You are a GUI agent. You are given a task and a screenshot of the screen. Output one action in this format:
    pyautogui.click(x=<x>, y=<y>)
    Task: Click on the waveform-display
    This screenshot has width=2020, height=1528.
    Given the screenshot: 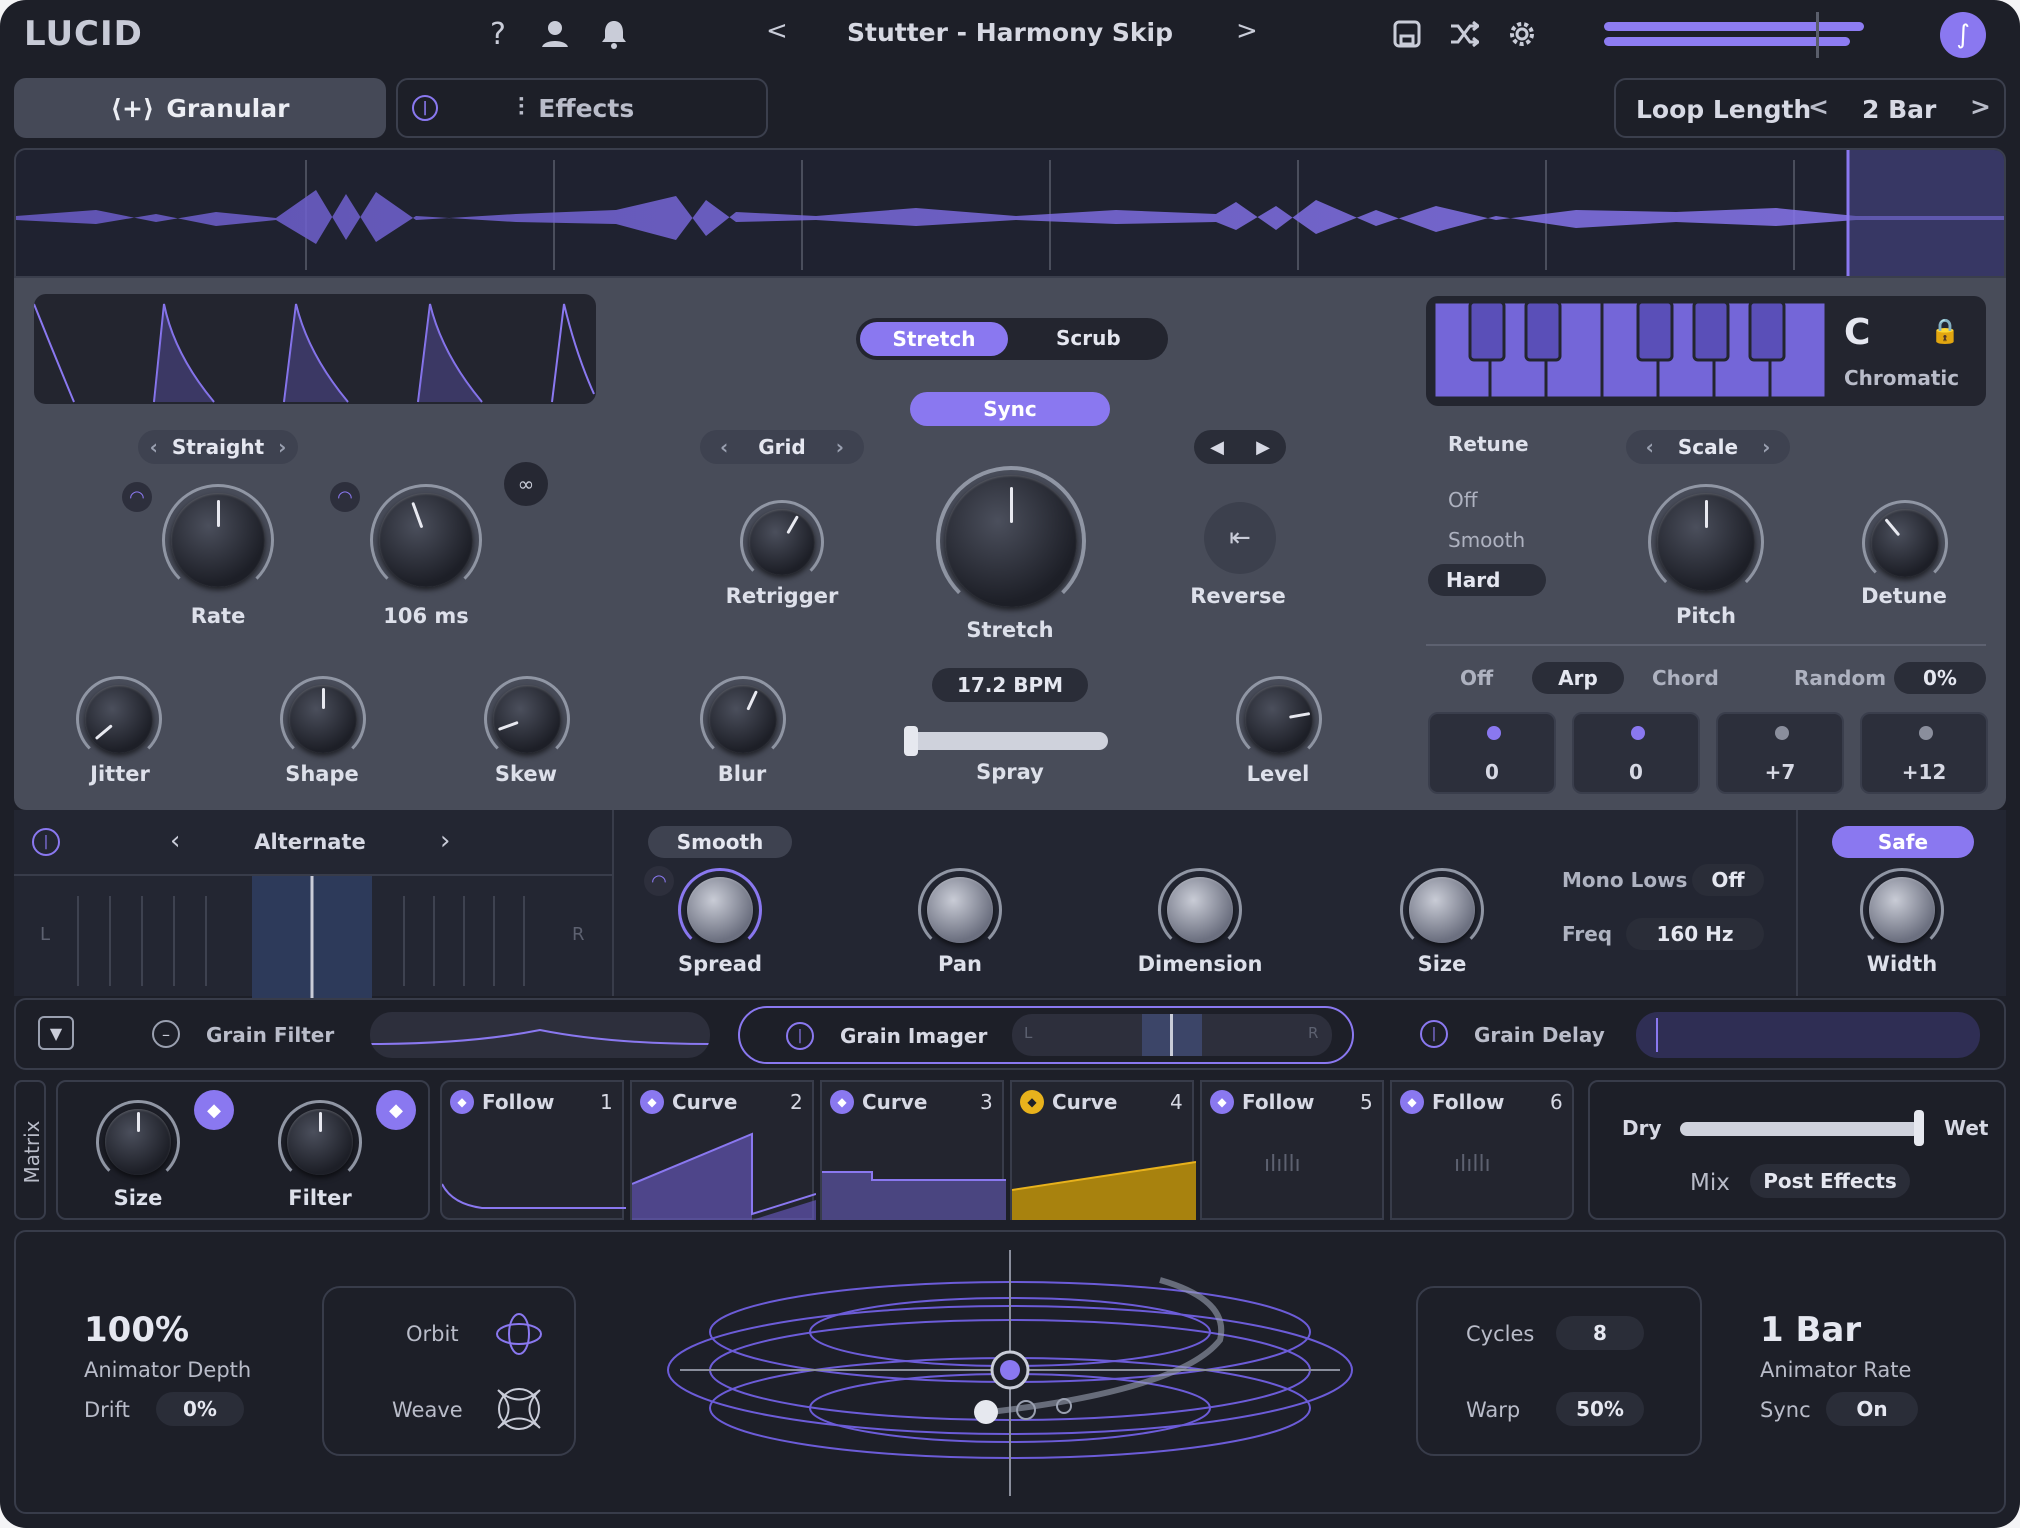 What is the action you would take?
    pyautogui.click(x=1010, y=213)
    